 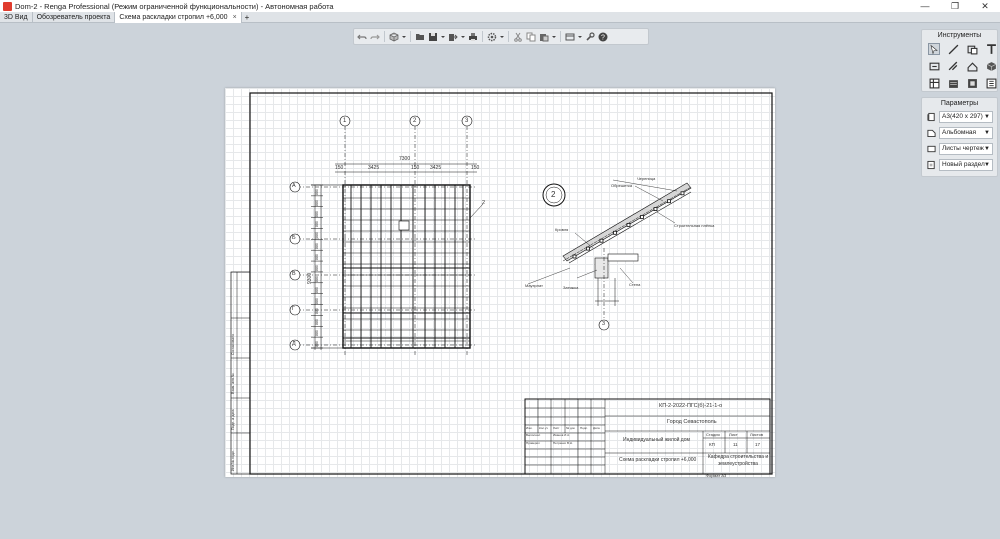 What do you see at coordinates (518, 37) in the screenshot?
I see `cut-icon` at bounding box center [518, 37].